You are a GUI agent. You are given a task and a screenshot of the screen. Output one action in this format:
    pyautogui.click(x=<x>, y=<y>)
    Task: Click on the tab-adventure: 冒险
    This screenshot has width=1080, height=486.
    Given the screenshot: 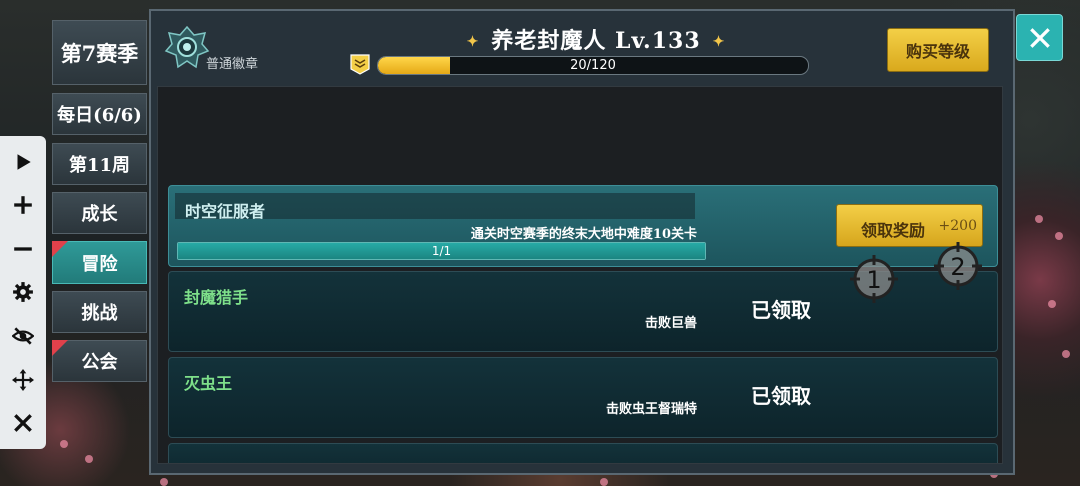 What is the action you would take?
    pyautogui.click(x=99, y=262)
    